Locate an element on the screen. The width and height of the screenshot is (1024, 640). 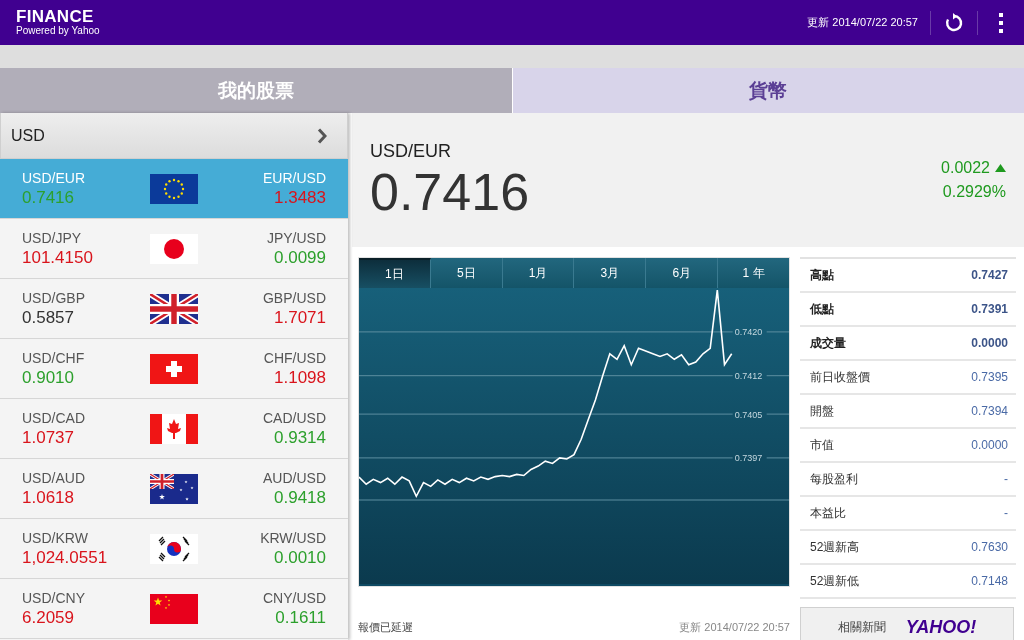
currency-pair: USD/AUD is located at coordinates (54, 477).